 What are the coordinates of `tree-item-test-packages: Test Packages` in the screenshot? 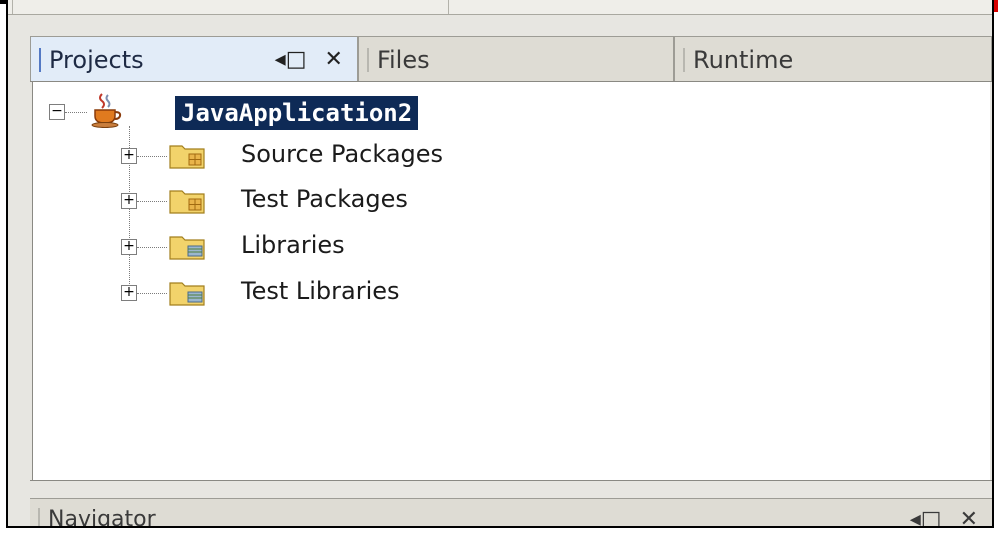 It's located at (324, 199).